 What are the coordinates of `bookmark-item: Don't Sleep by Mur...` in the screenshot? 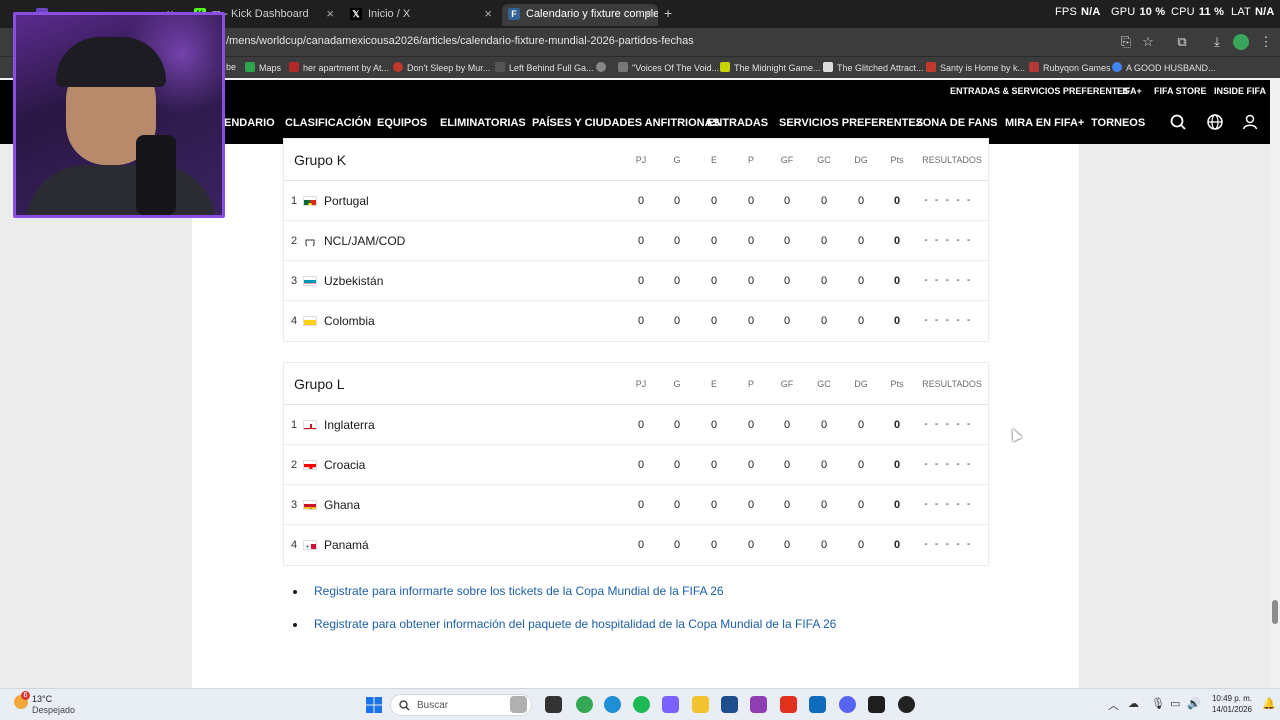 It's located at (441, 67).